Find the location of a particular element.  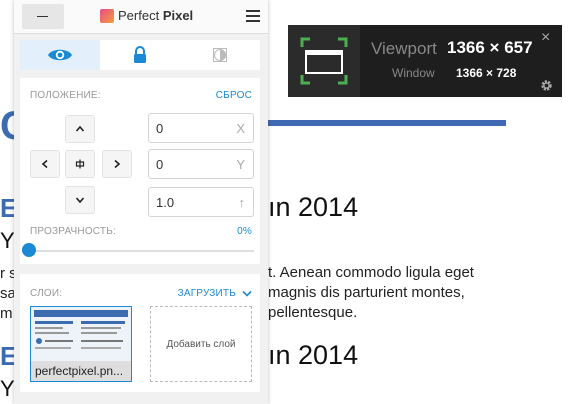

page-accent-bar is located at coordinates (384, 123).